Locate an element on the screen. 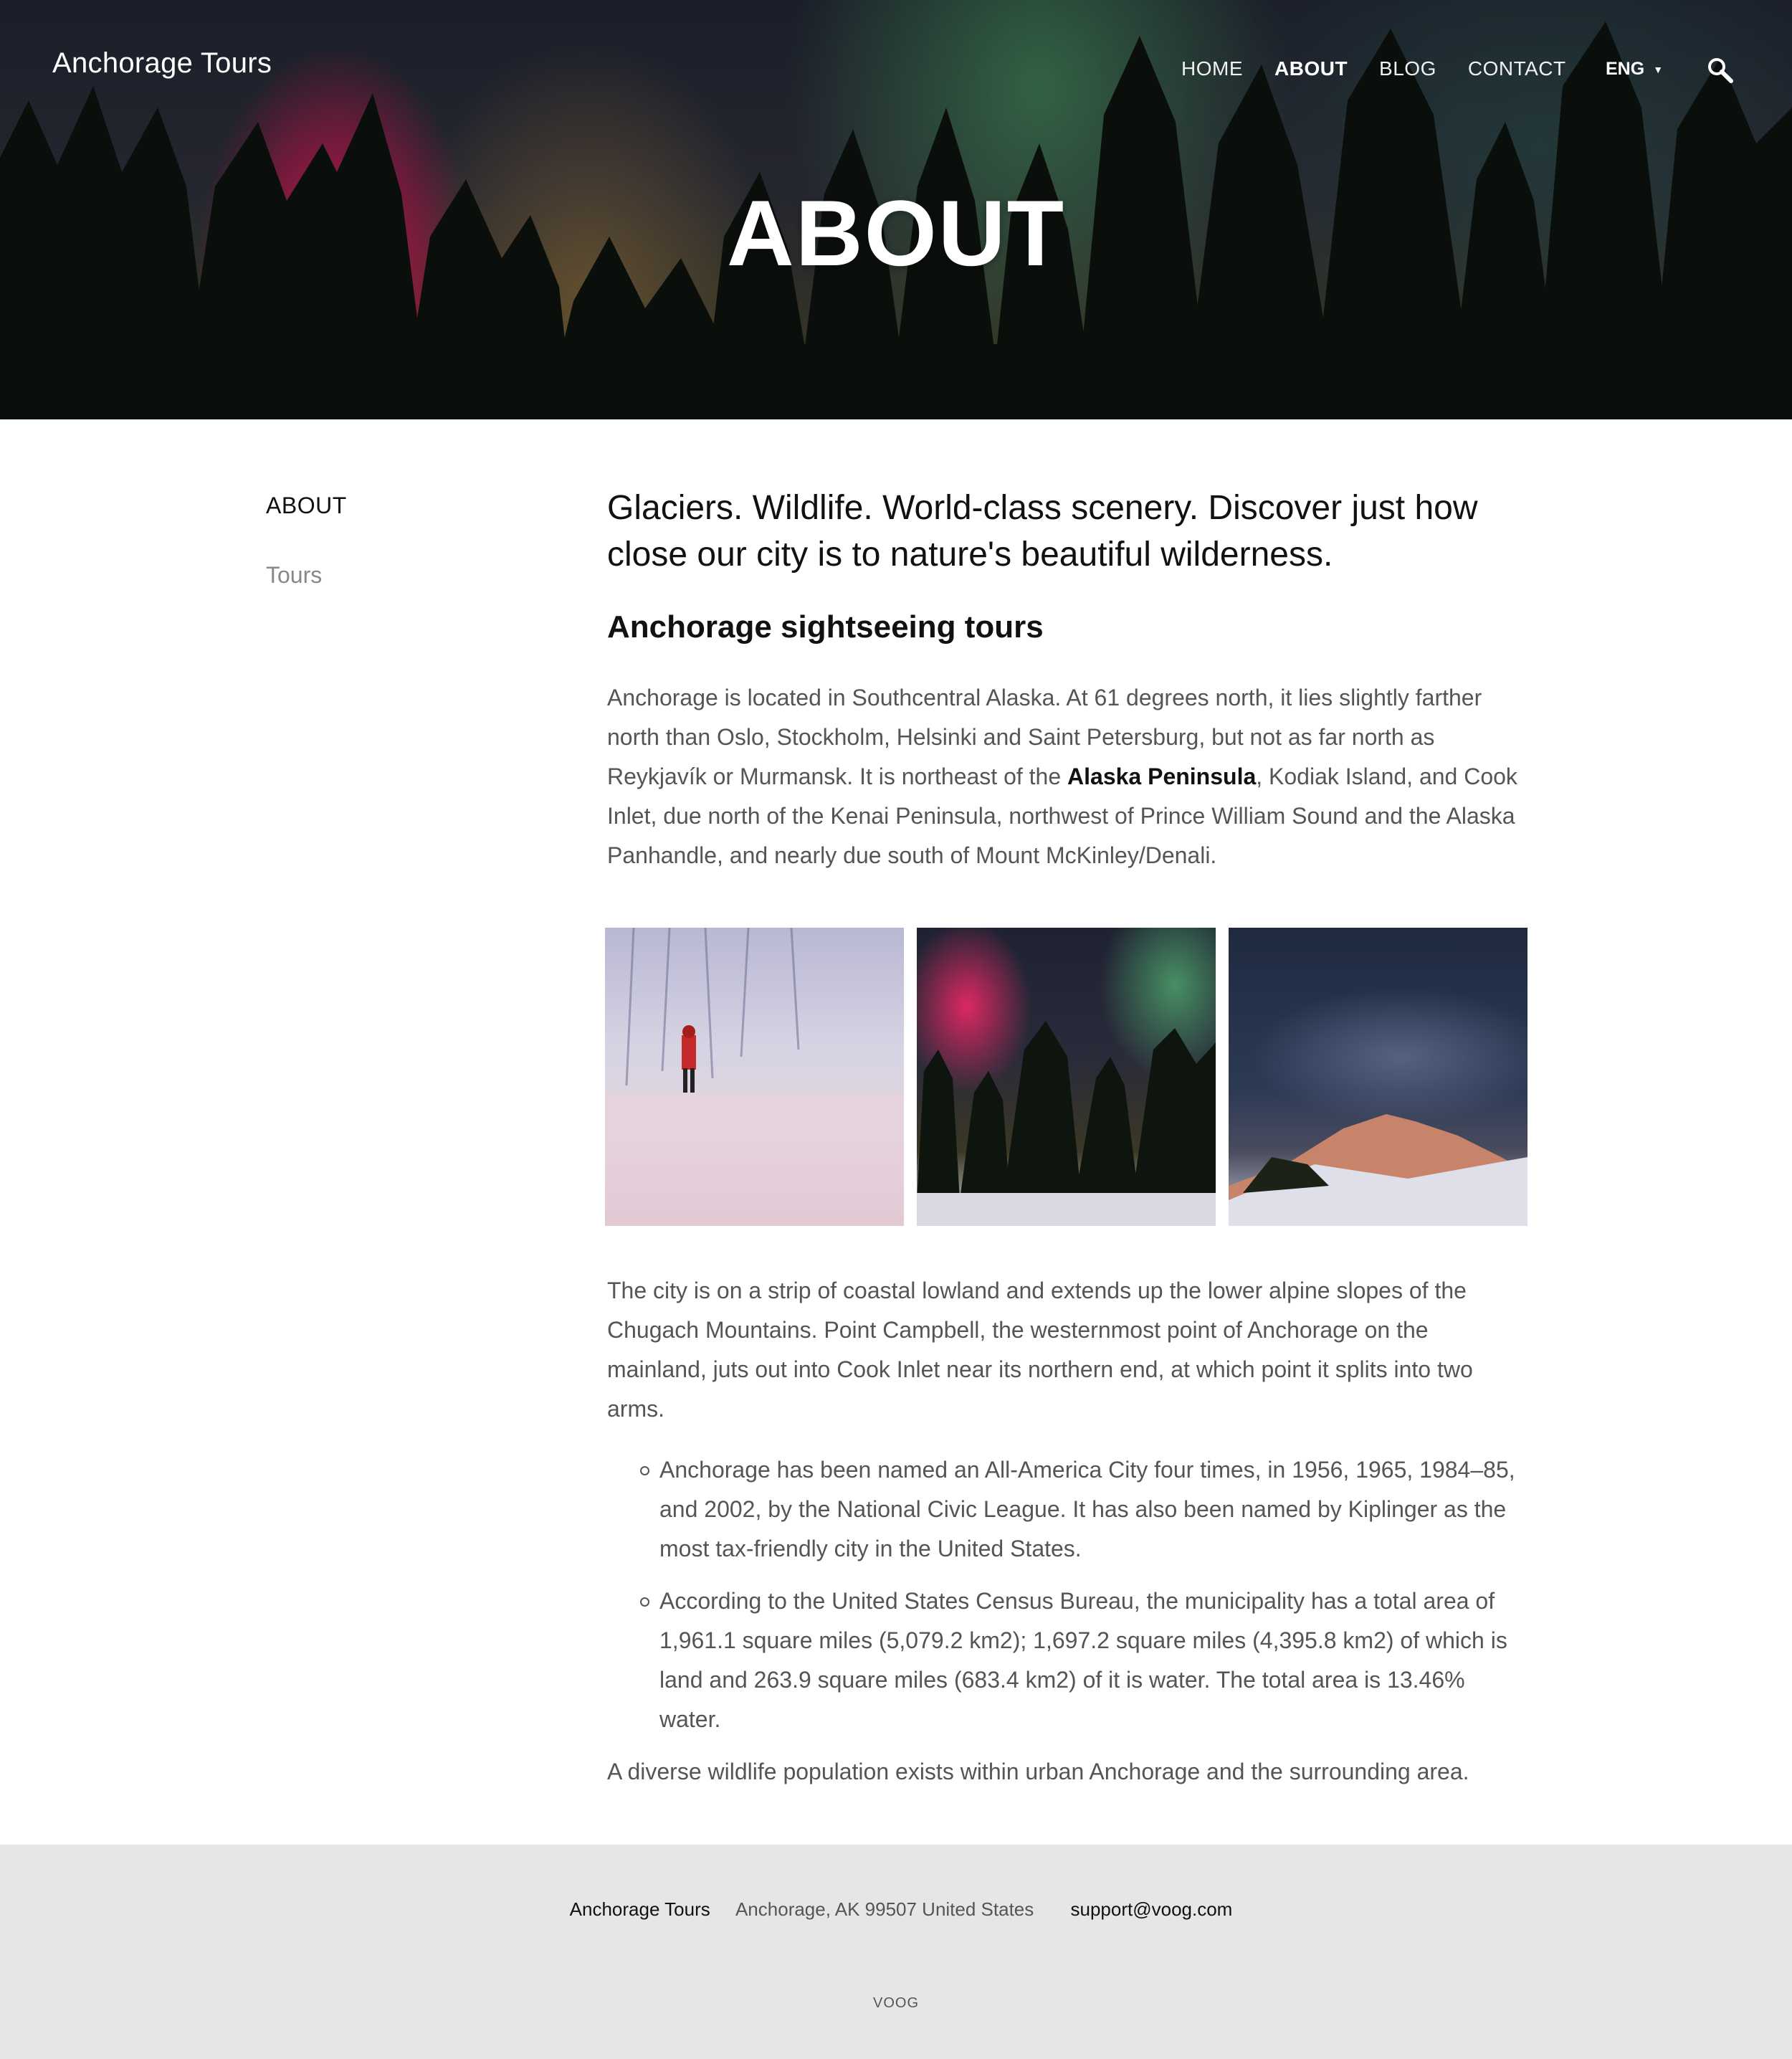 This screenshot has width=1792, height=2059. search-button is located at coordinates (1721, 71).